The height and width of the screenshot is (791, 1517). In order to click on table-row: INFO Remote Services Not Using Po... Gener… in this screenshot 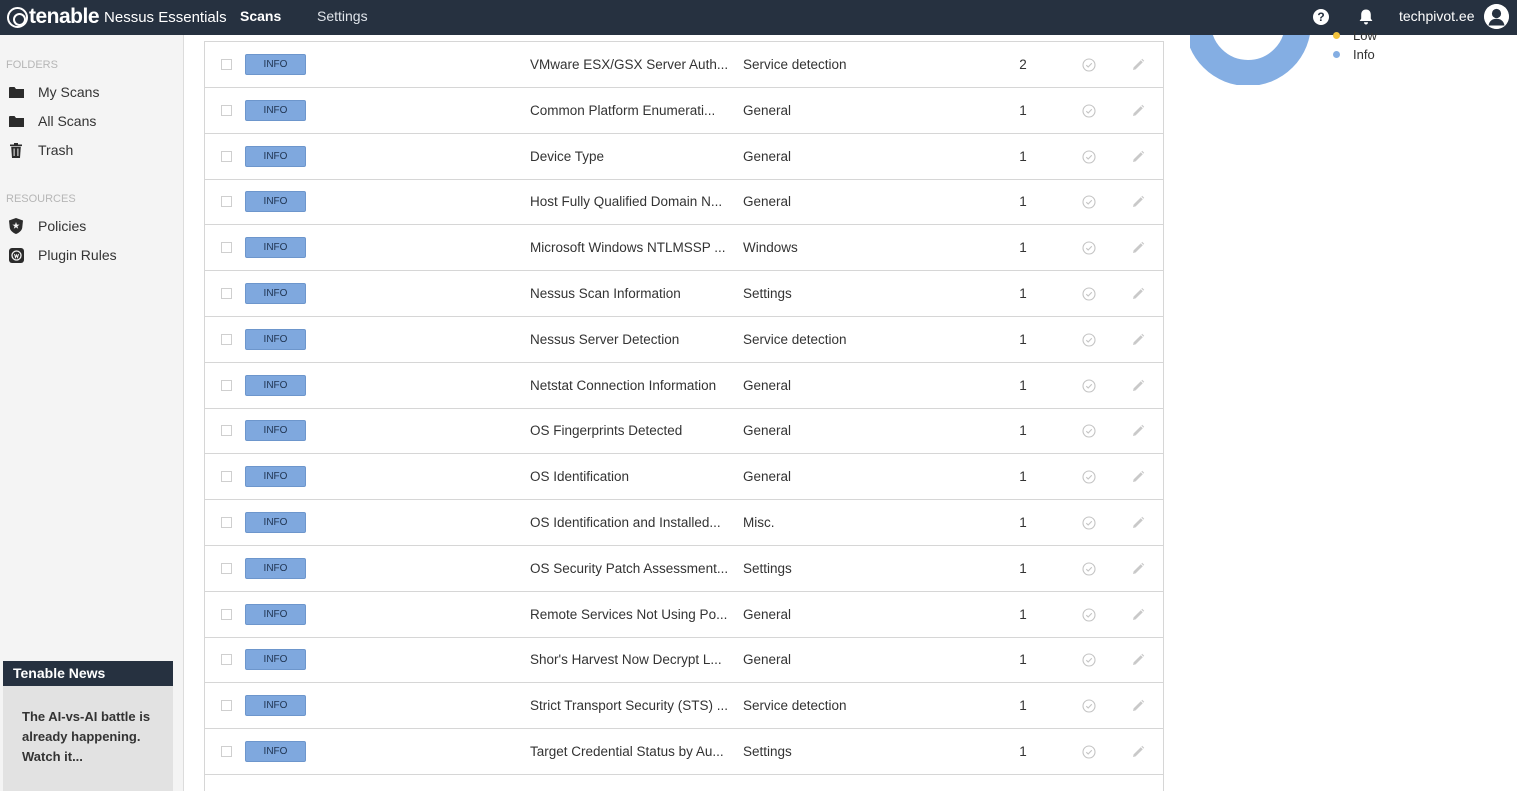, I will do `click(684, 615)`.